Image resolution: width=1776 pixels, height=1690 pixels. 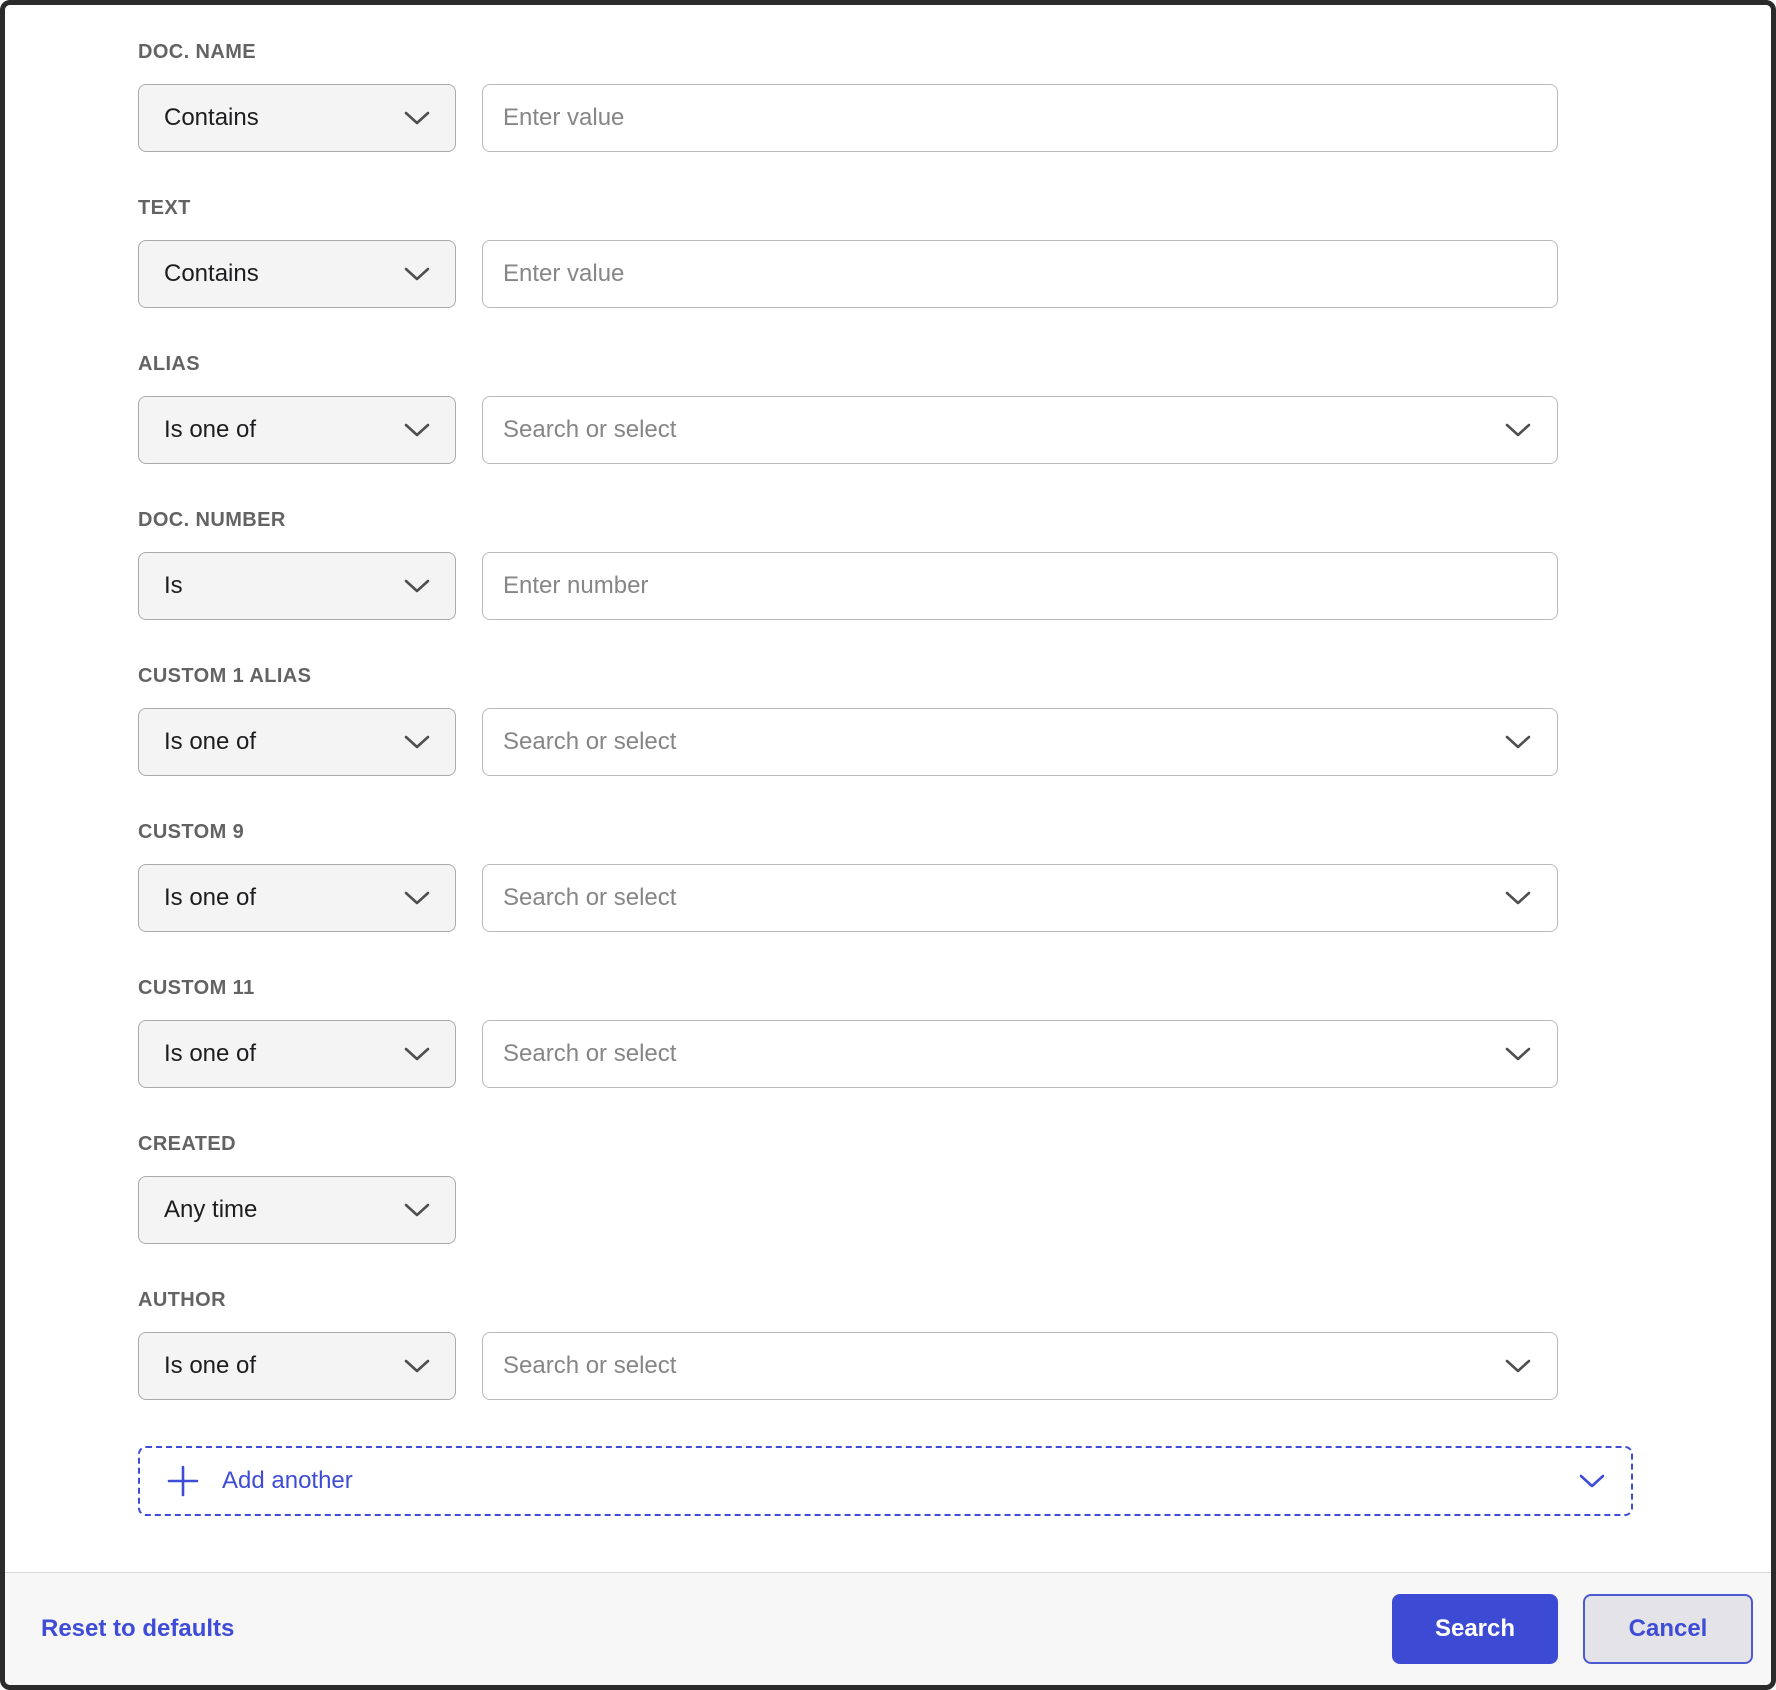 What do you see at coordinates (297, 586) in the screenshot?
I see `doc-number-operator-select: Is` at bounding box center [297, 586].